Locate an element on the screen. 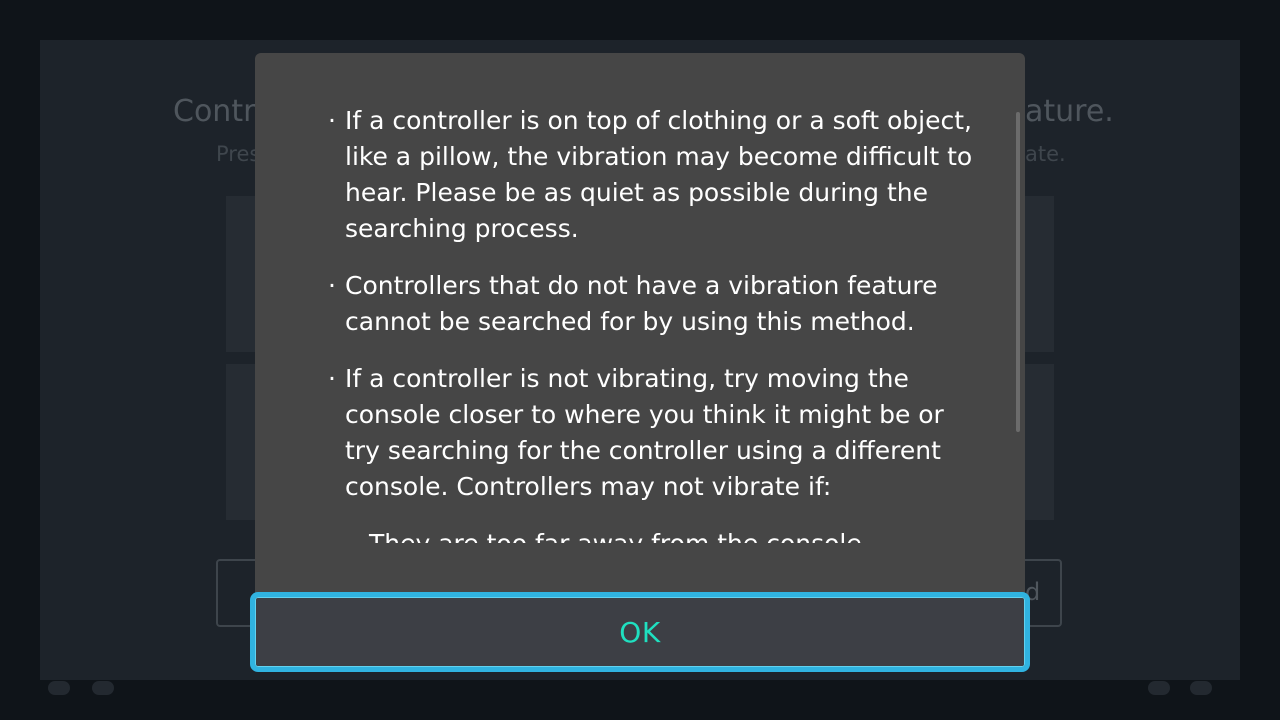 This screenshot has height=720, width=1280. sub-list-item: They are too far away from the console. is located at coordinates (650, 534).